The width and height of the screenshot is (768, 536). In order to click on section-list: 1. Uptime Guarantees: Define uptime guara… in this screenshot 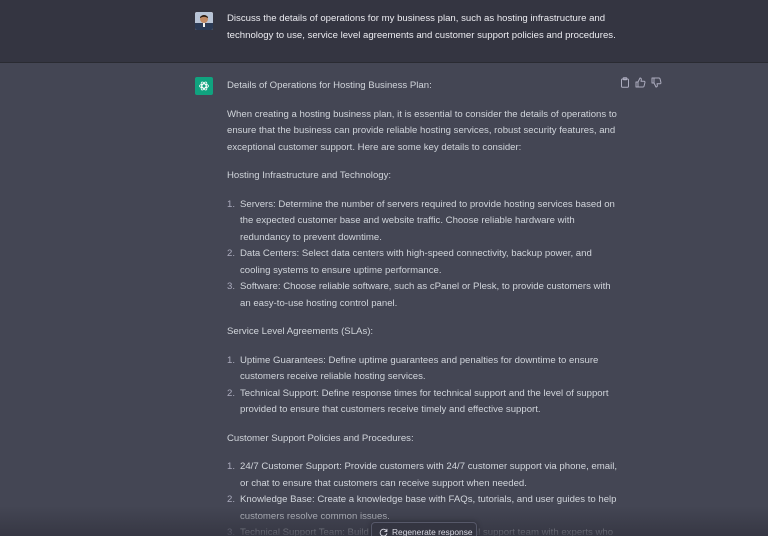, I will do `click(423, 386)`.